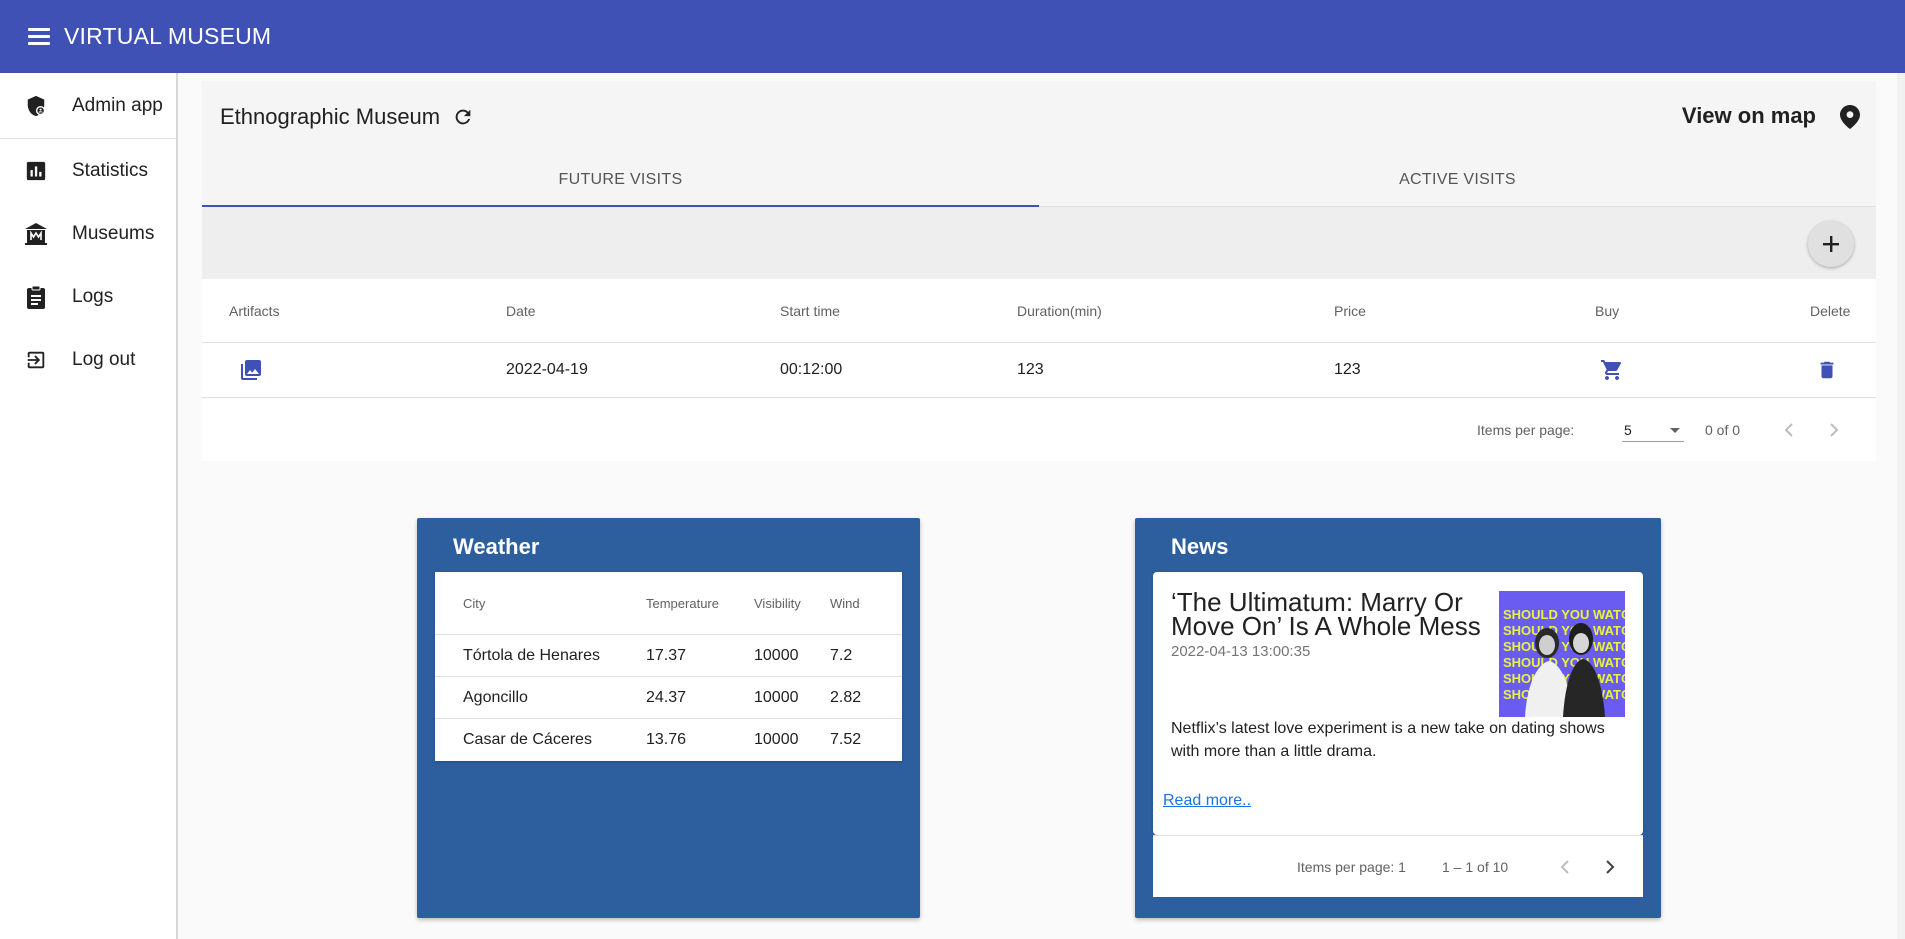 Image resolution: width=1905 pixels, height=939 pixels. What do you see at coordinates (1830, 310) in the screenshot?
I see `column-header: Delete` at bounding box center [1830, 310].